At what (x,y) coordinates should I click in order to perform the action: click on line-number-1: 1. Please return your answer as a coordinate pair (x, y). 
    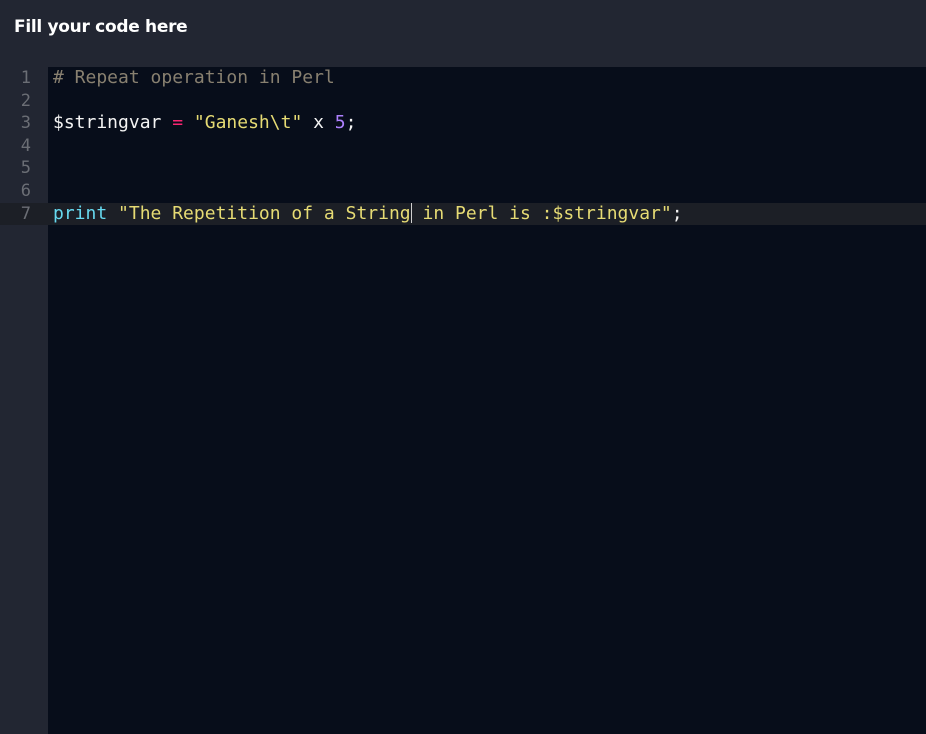
    Looking at the image, I should click on (25, 78).